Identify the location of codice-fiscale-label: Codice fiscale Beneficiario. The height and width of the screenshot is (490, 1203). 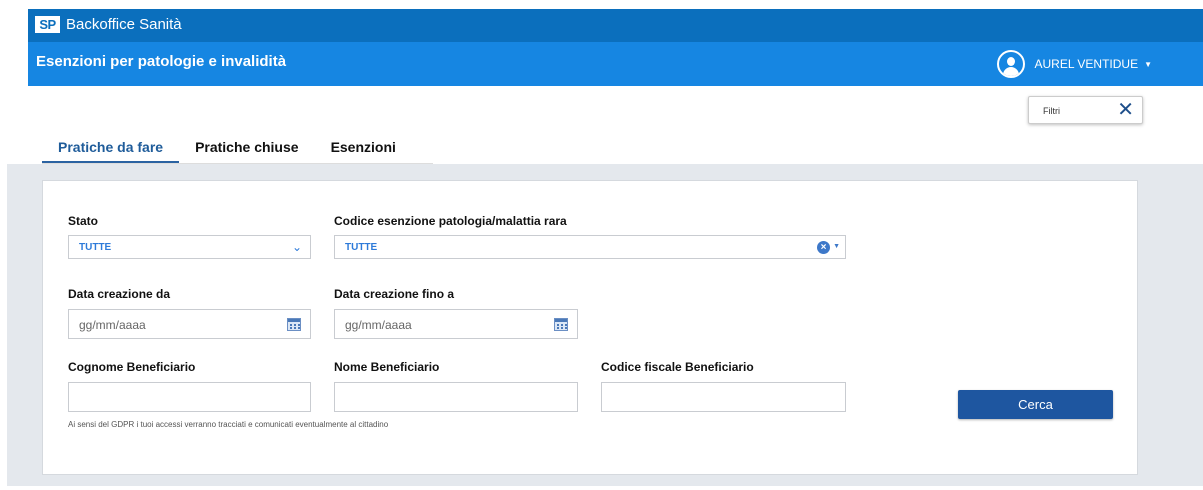
(677, 367).